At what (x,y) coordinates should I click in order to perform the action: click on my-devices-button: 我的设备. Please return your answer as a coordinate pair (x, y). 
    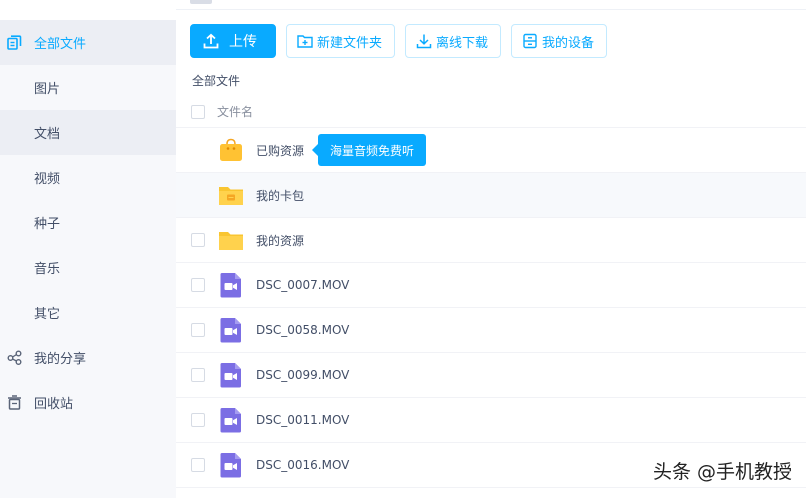
    Looking at the image, I should click on (559, 41).